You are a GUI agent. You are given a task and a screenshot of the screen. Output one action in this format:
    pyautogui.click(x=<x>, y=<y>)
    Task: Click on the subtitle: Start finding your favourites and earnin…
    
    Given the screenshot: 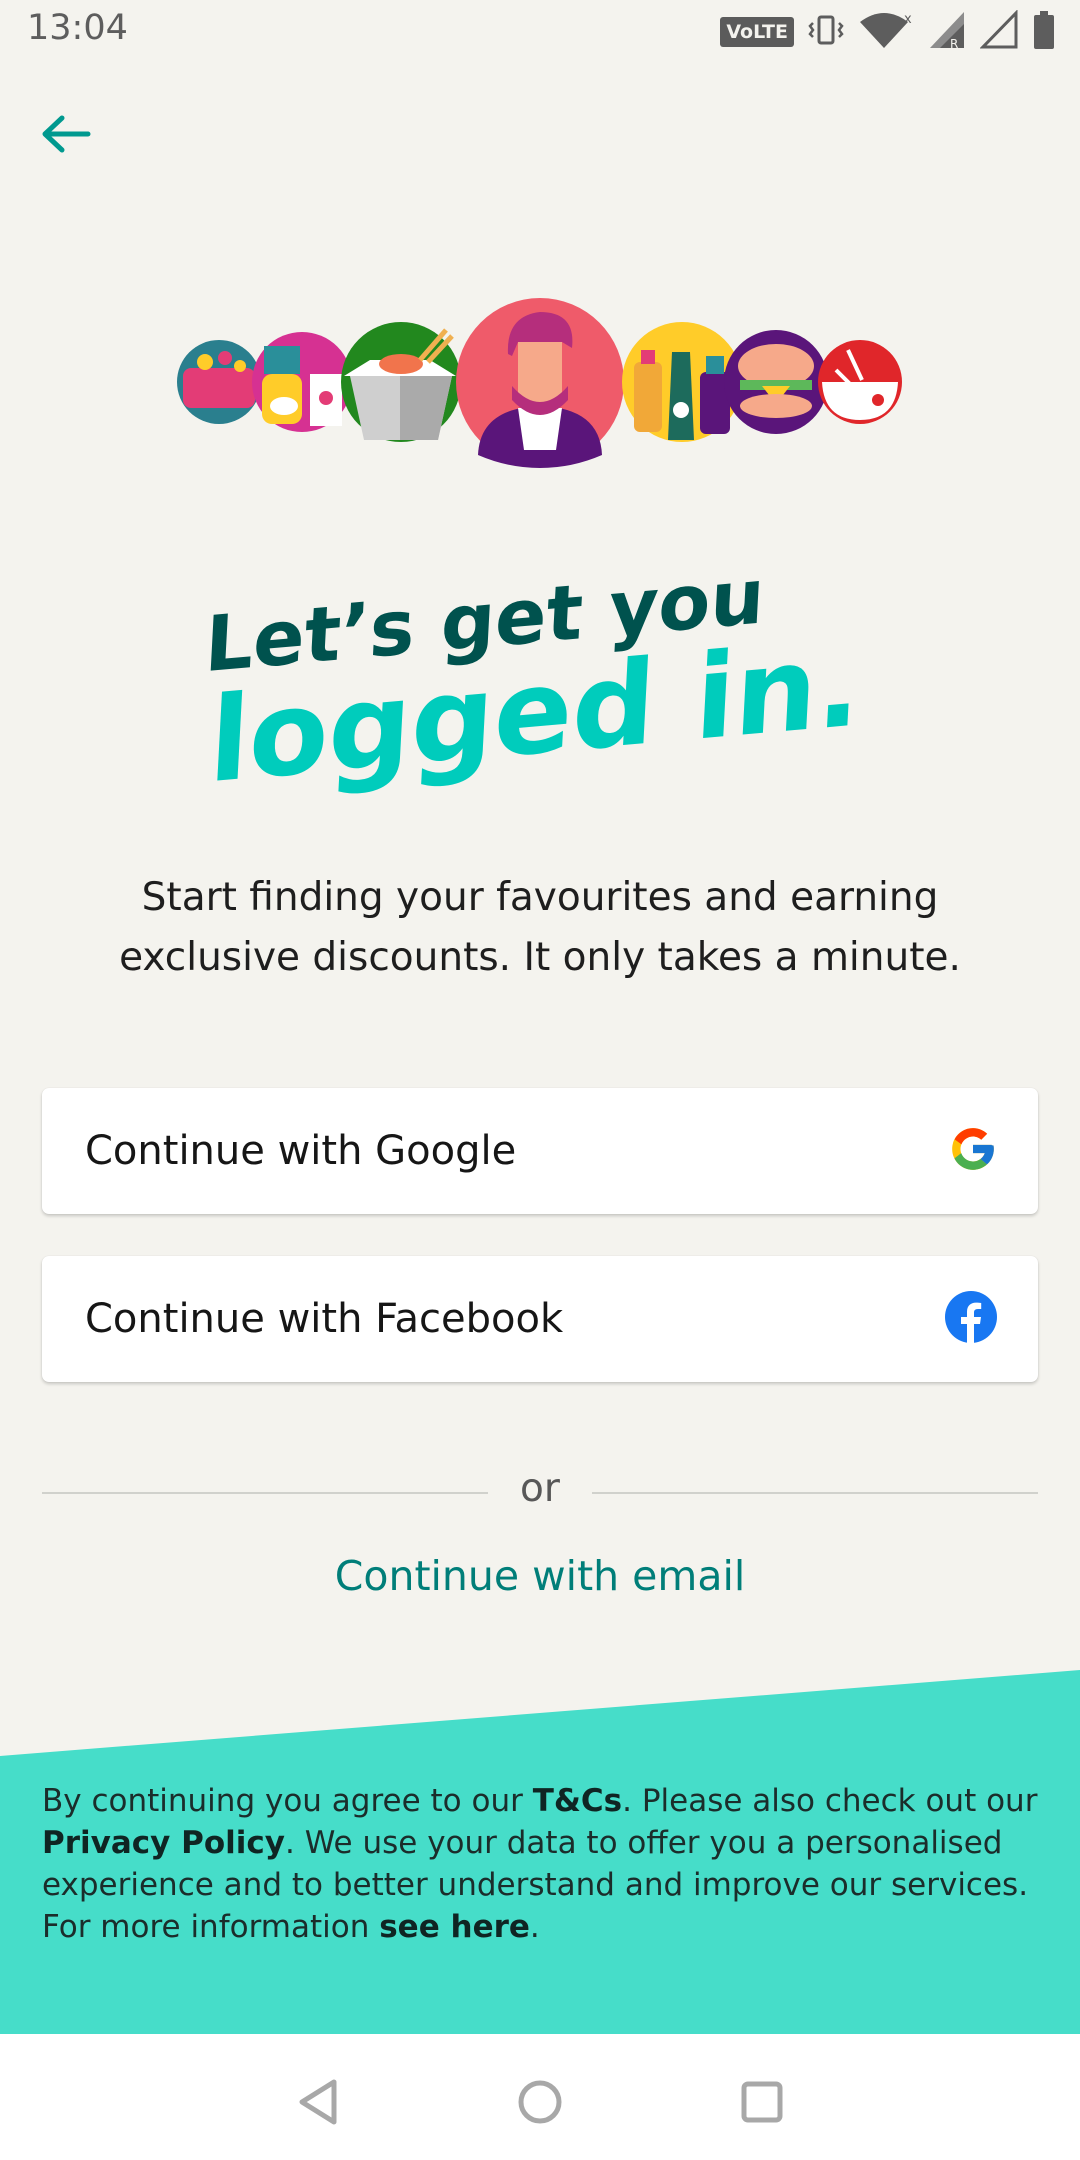 What is the action you would take?
    pyautogui.click(x=540, y=928)
    